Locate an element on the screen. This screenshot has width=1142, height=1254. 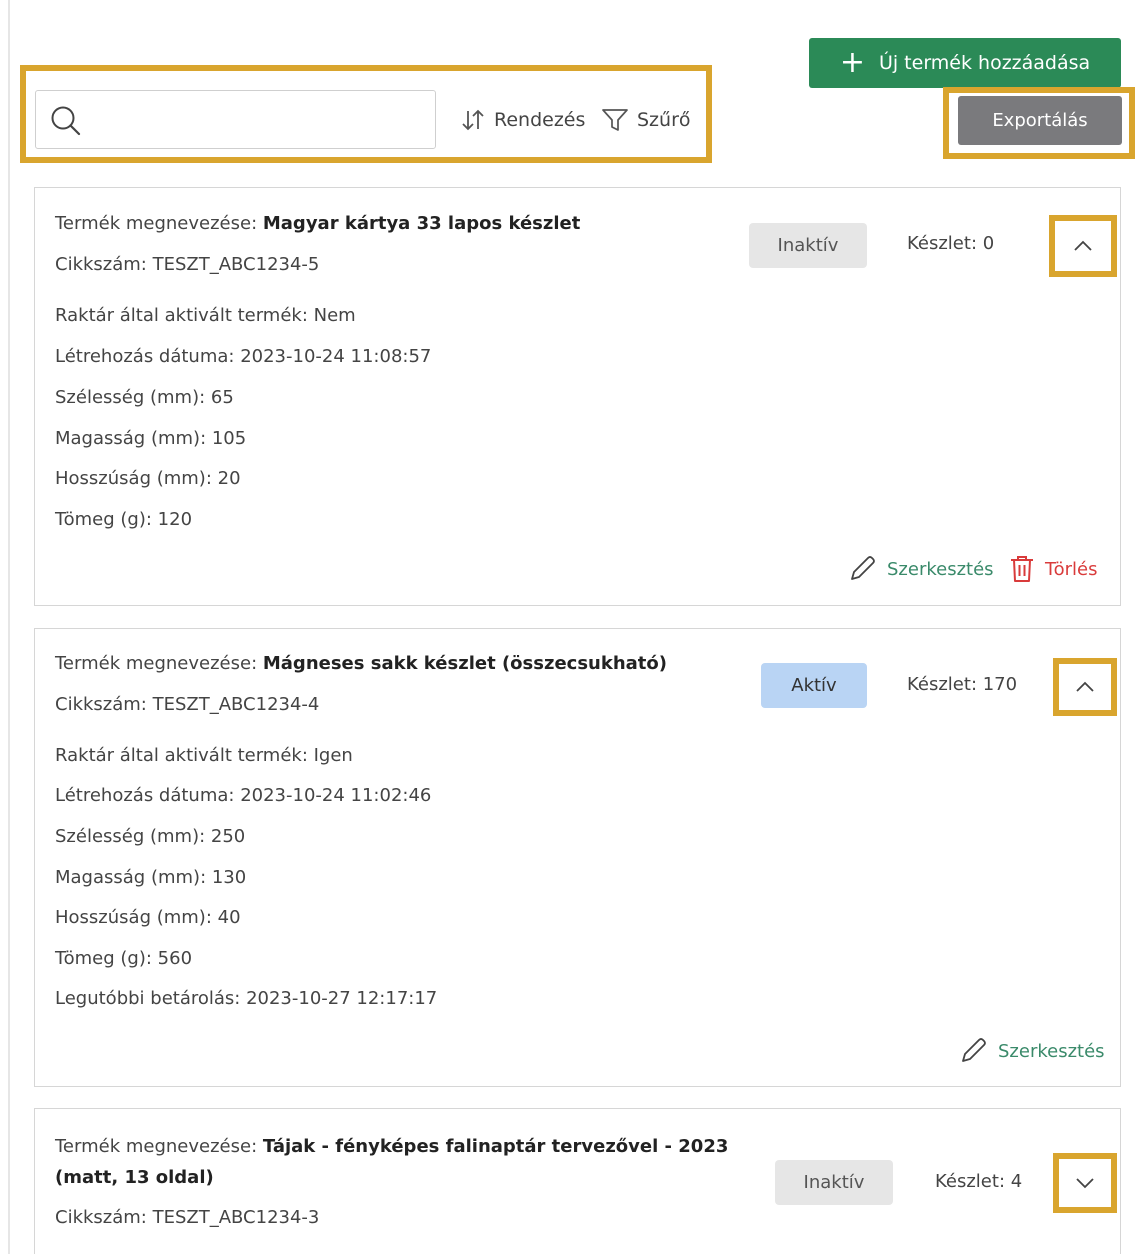
stock-count: Készlet: 4 is located at coordinates (979, 1181).